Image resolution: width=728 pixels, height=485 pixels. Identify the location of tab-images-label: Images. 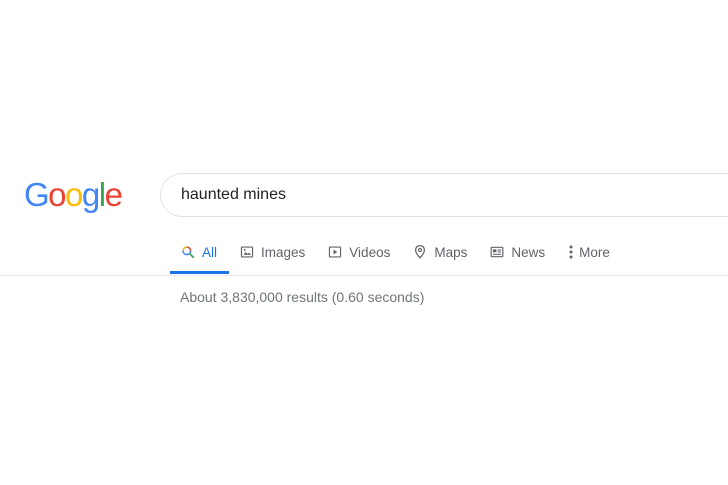
(283, 252).